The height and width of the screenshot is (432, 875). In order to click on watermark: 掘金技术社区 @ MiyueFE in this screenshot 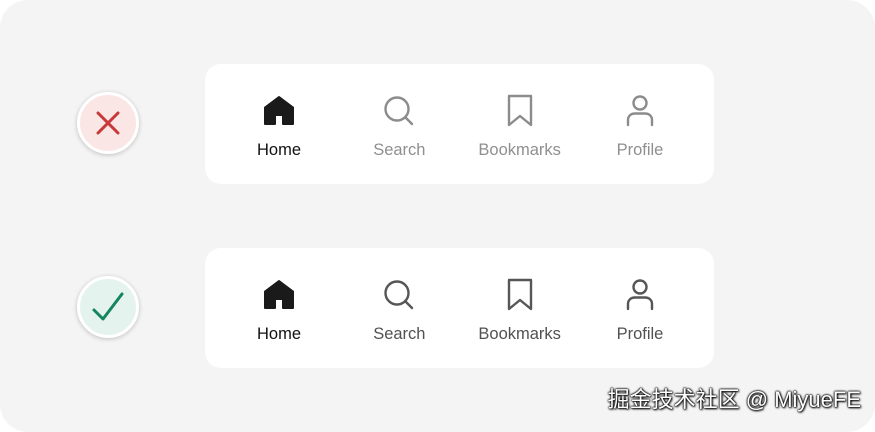, I will do `click(734, 399)`.